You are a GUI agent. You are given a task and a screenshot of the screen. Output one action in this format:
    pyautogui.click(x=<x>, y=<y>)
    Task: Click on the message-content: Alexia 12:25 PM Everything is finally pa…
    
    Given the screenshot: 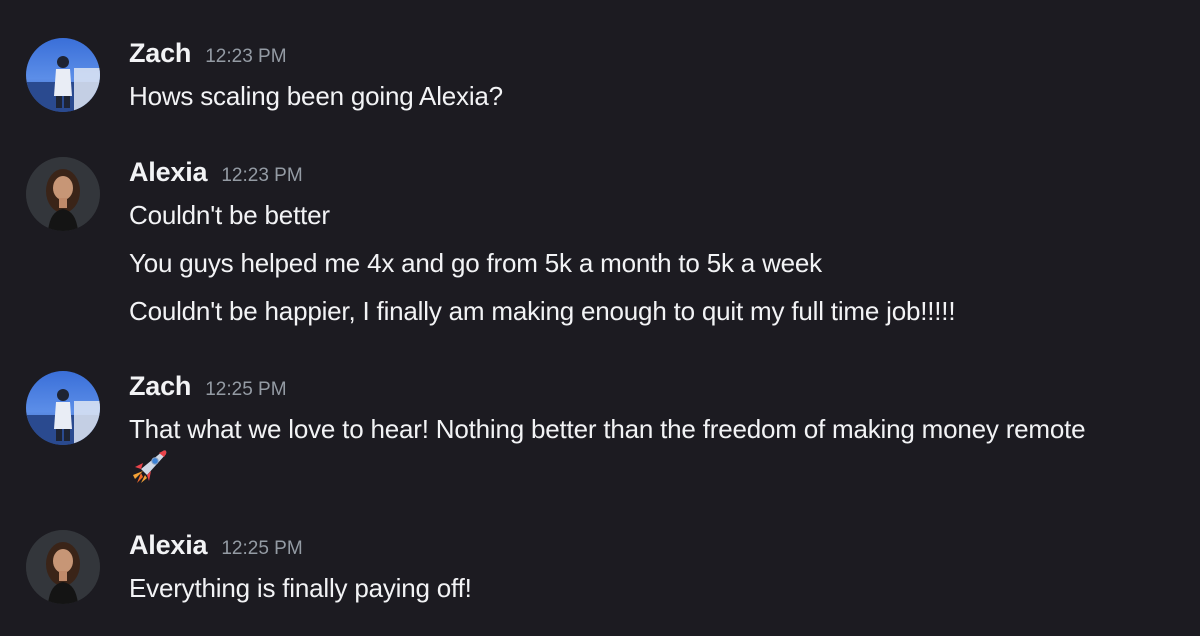 What is the action you would take?
    pyautogui.click(x=654, y=569)
    